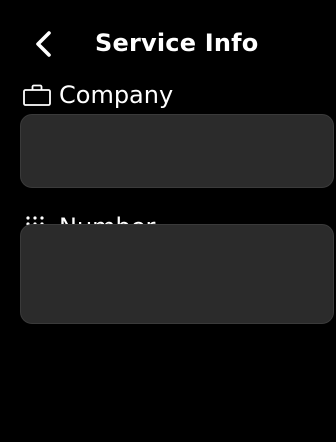 This screenshot has width=336, height=442. I want to click on back-button, so click(45, 44).